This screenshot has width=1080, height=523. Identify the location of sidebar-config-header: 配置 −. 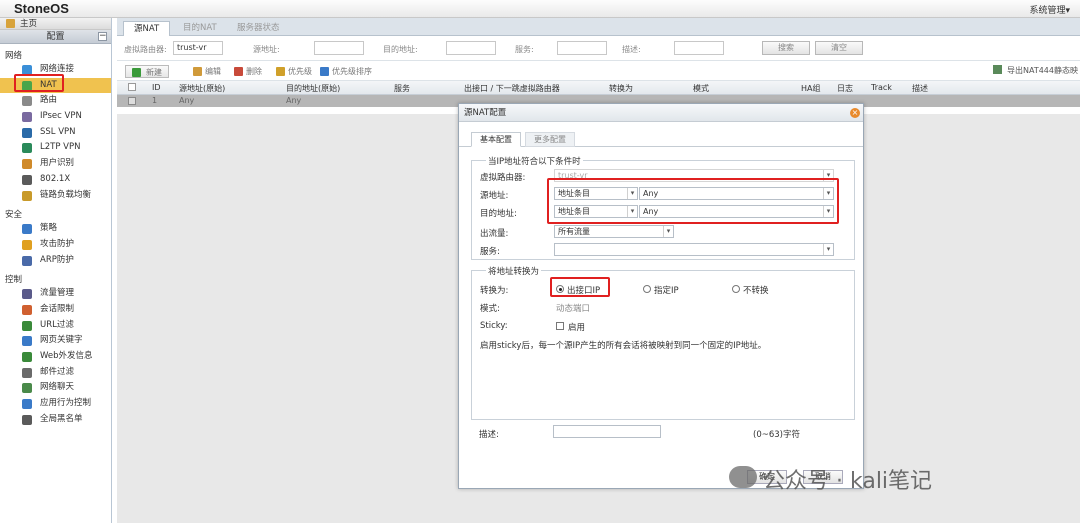
(55, 37).